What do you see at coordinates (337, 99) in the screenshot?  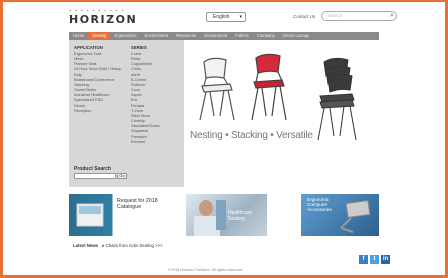 I see `stacked-chairs-image` at bounding box center [337, 99].